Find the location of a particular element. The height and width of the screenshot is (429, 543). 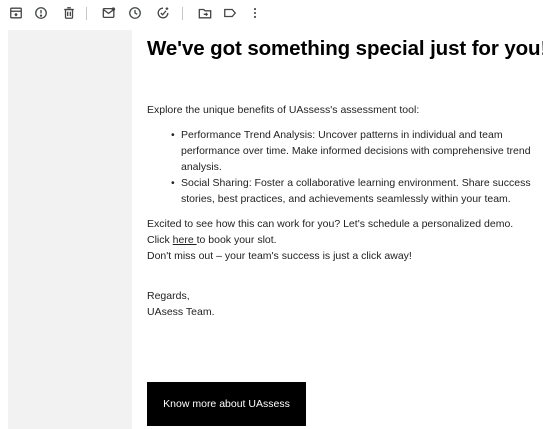

add-task-icon is located at coordinates (163, 13).